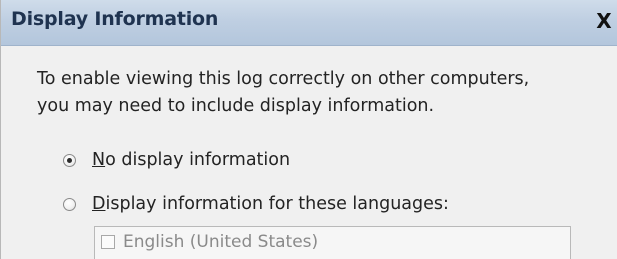  Describe the element at coordinates (69, 204) in the screenshot. I see `display-information-languages-radio` at that location.